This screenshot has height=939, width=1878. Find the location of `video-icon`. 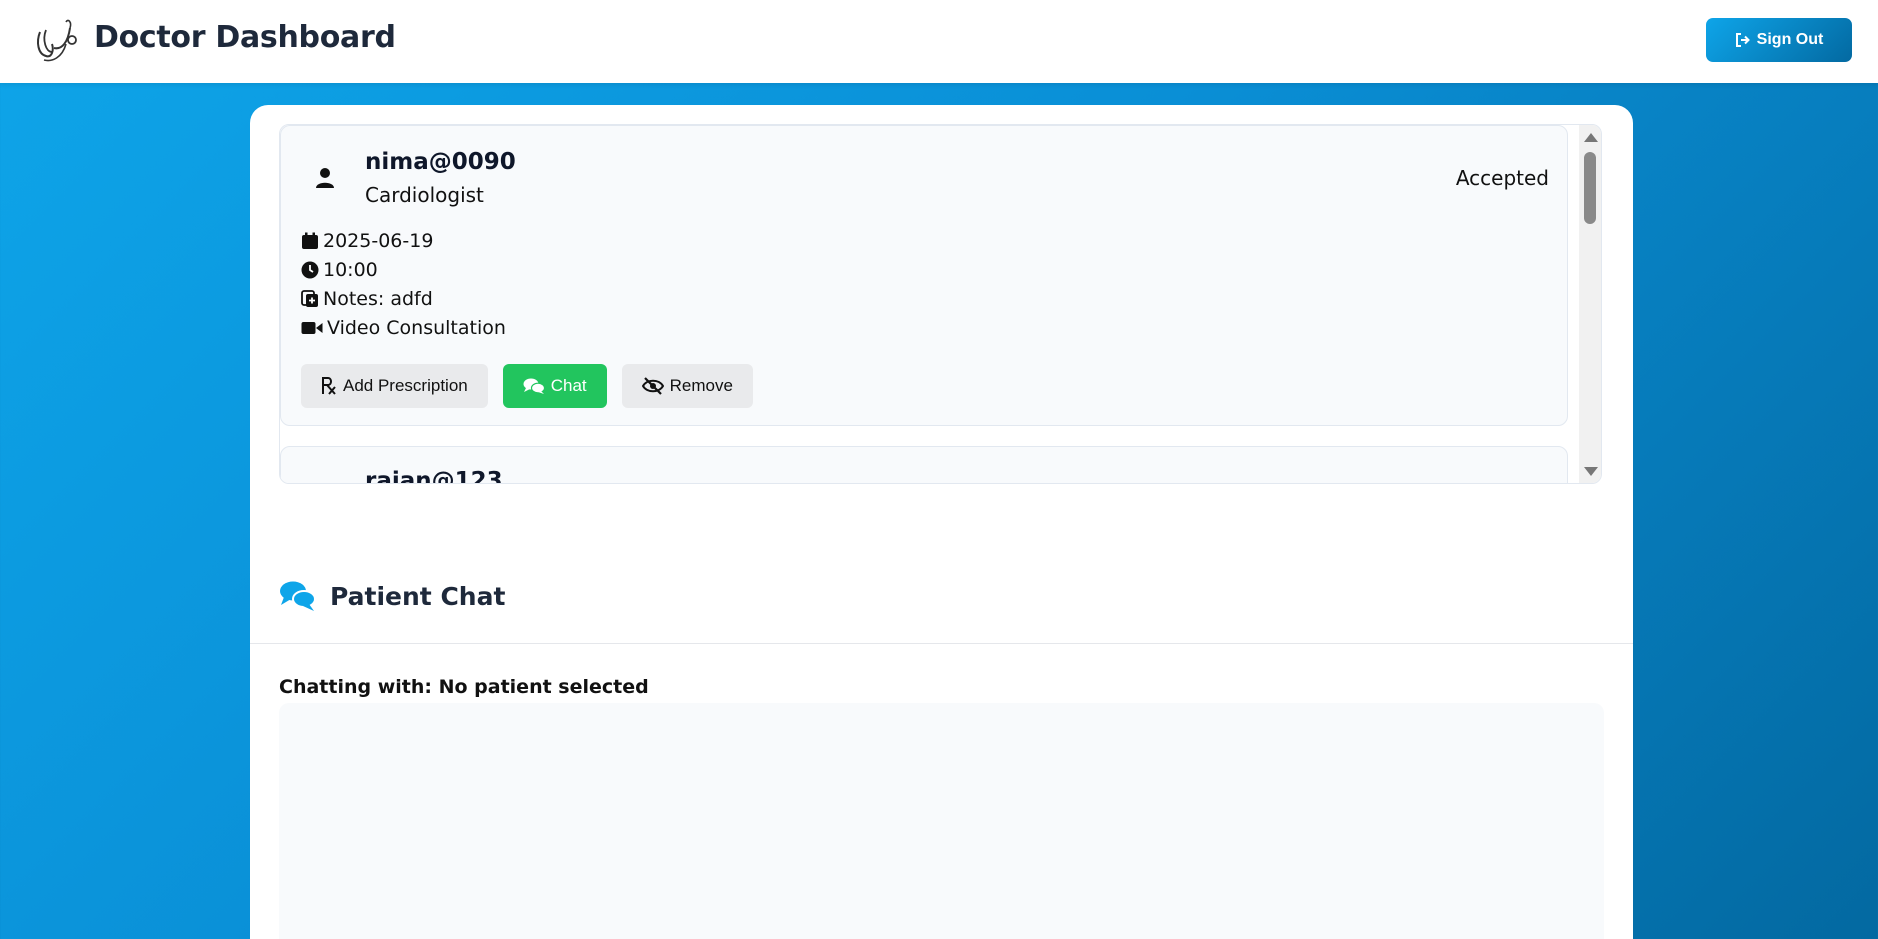

video-icon is located at coordinates (312, 328).